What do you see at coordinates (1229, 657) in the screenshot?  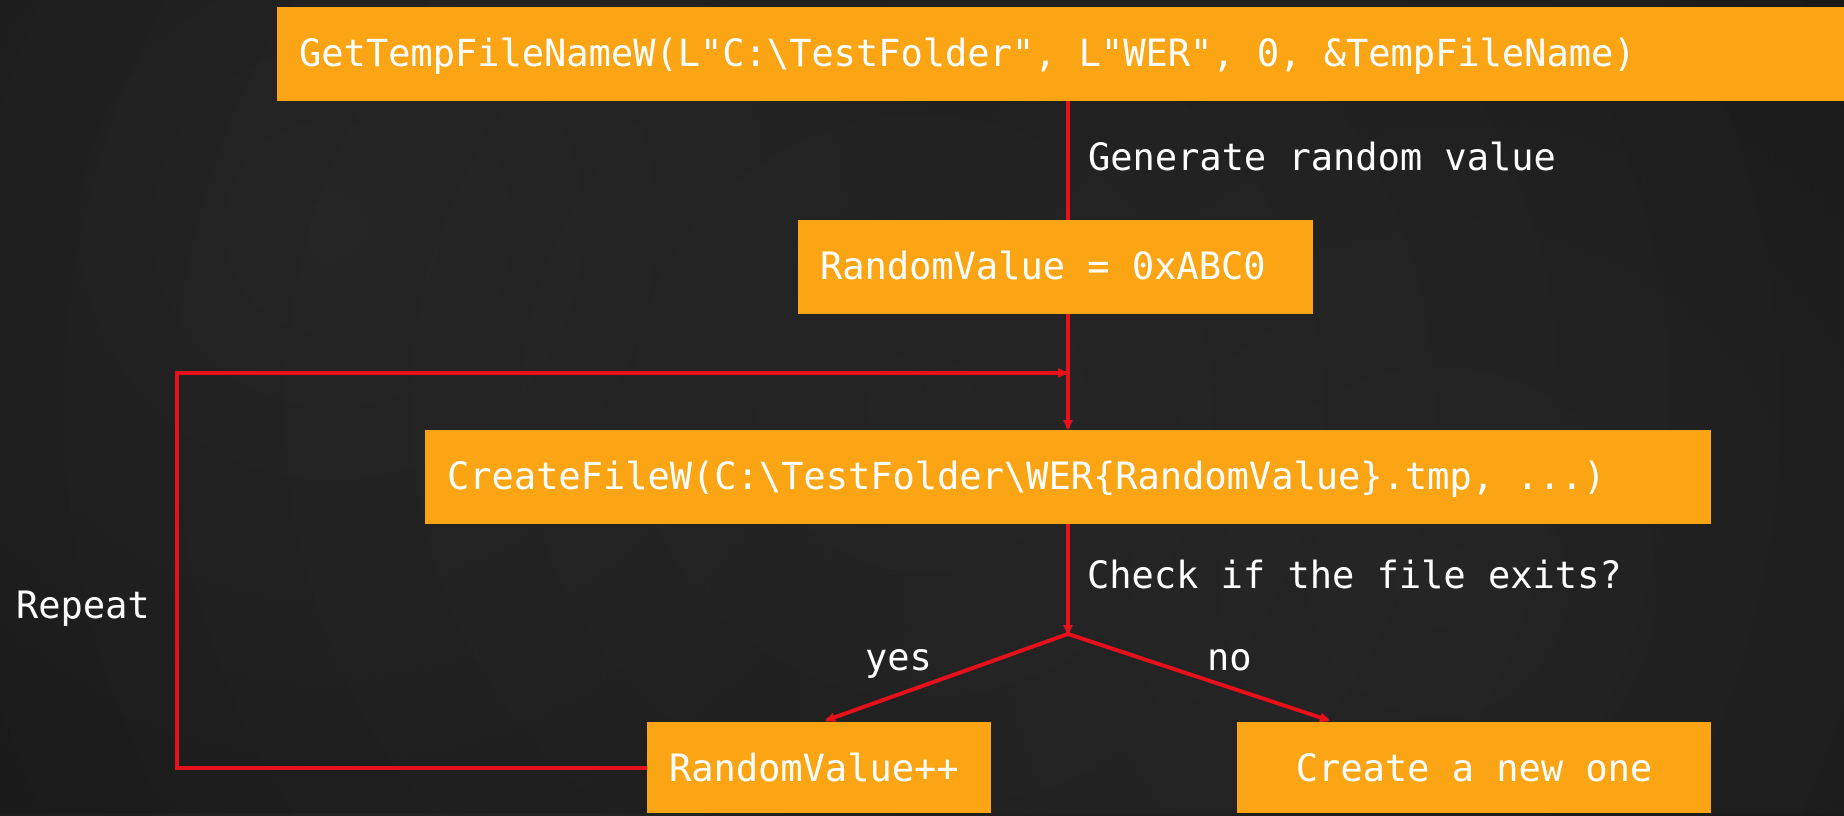 I see `no-label: no` at bounding box center [1229, 657].